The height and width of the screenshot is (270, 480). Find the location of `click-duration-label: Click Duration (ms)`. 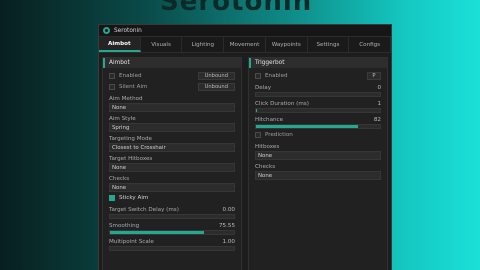

click-duration-label: Click Duration (ms) is located at coordinates (282, 103).